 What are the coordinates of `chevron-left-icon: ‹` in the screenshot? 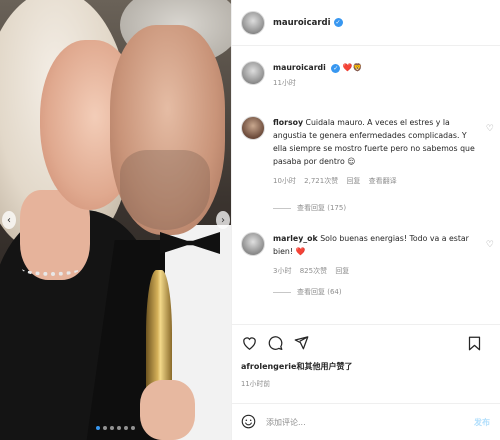 It's located at (9, 220).